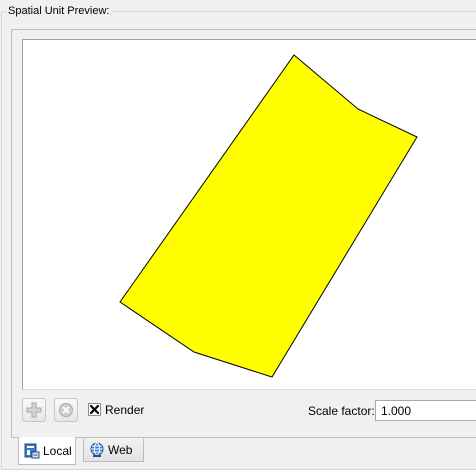  I want to click on remove-button, so click(66, 410).